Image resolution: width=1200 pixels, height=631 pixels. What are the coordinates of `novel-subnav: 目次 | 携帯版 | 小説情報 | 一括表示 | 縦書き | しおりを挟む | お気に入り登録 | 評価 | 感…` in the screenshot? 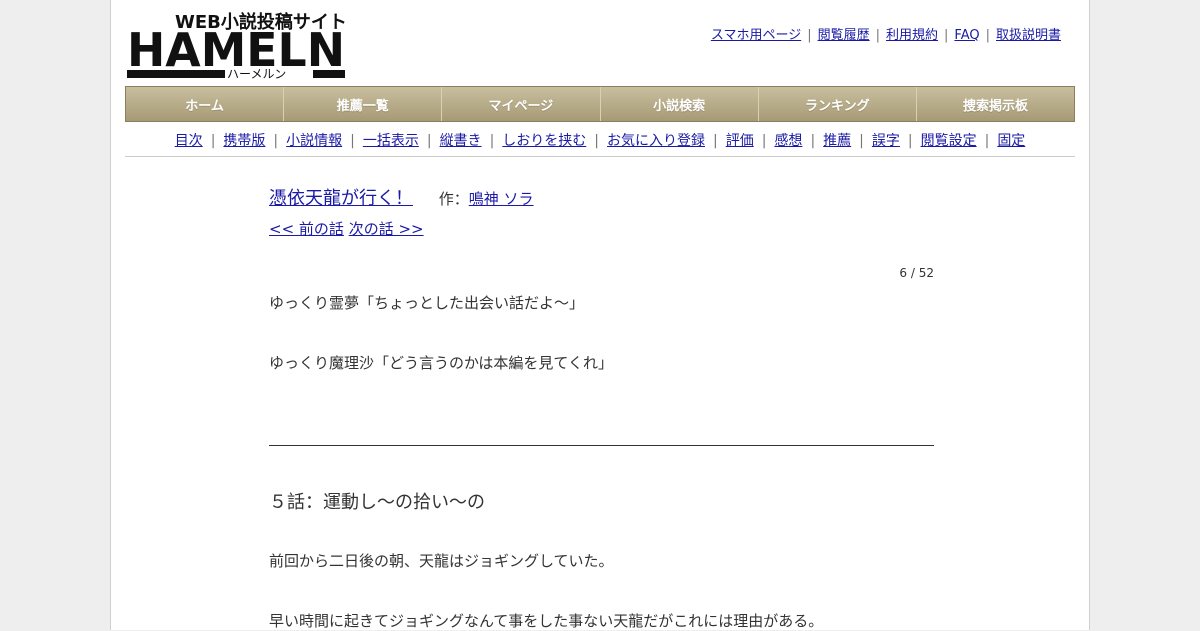 It's located at (600, 143).